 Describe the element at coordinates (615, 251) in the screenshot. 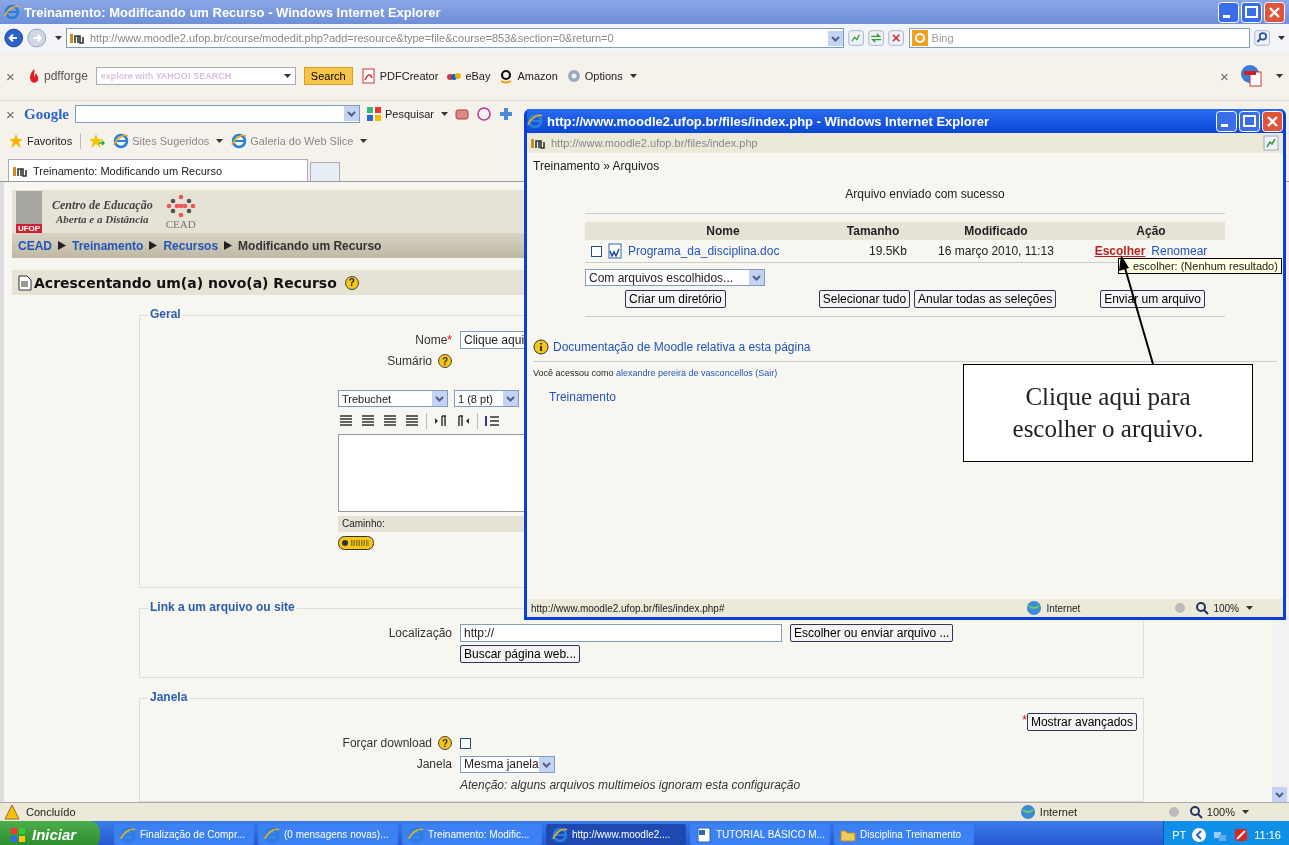

I see `word-document-icon` at that location.